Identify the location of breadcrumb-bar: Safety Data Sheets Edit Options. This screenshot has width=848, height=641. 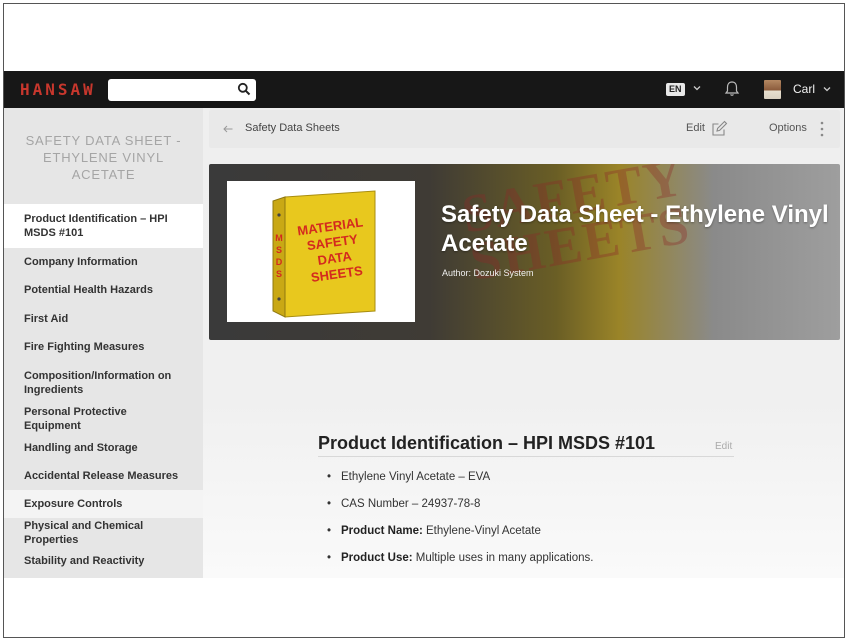
(524, 129).